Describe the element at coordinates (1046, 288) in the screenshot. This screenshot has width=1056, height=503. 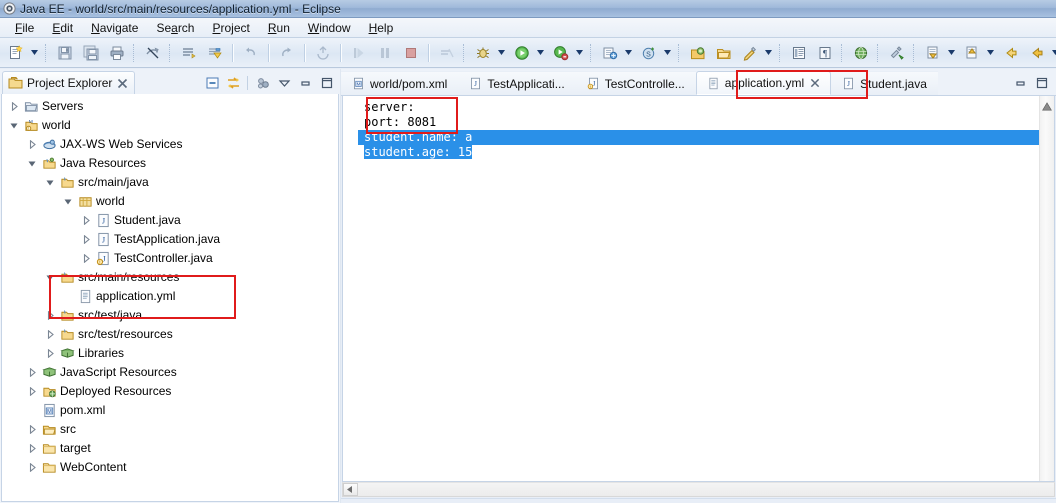
I see `overview-ruler` at that location.